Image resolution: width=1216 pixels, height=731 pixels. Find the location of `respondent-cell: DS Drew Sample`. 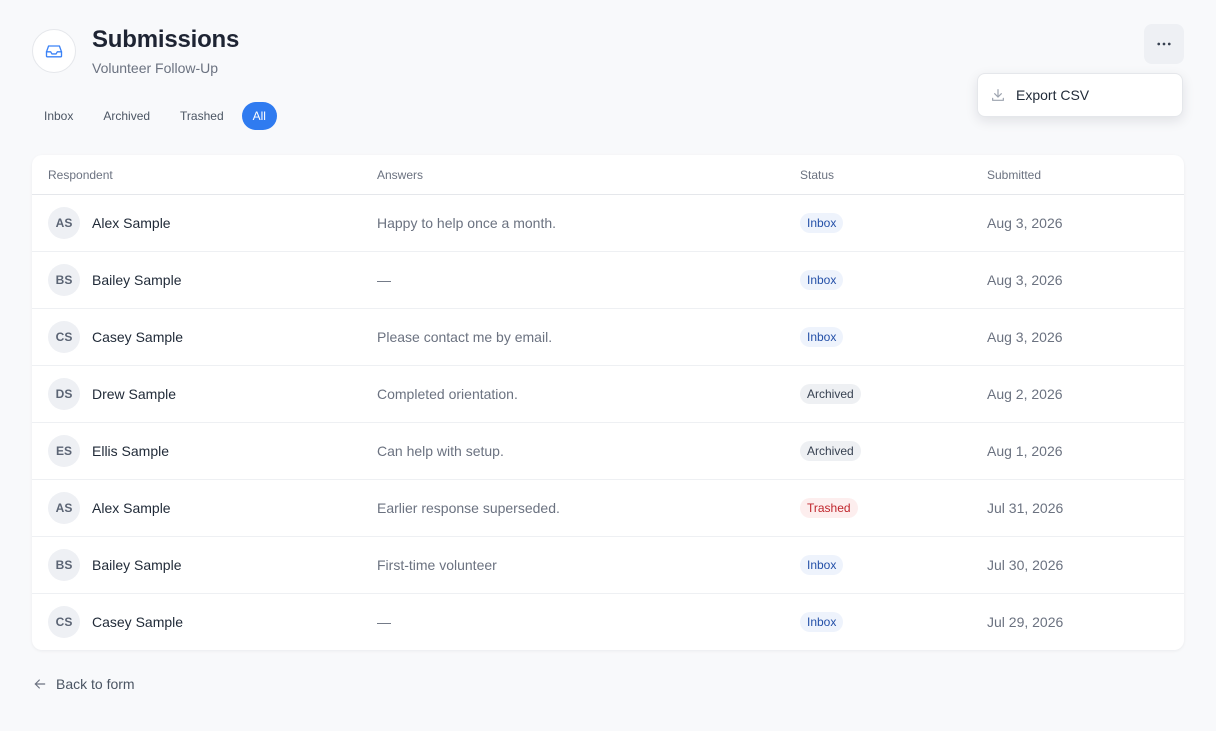

respondent-cell: DS Drew Sample is located at coordinates (112, 394).